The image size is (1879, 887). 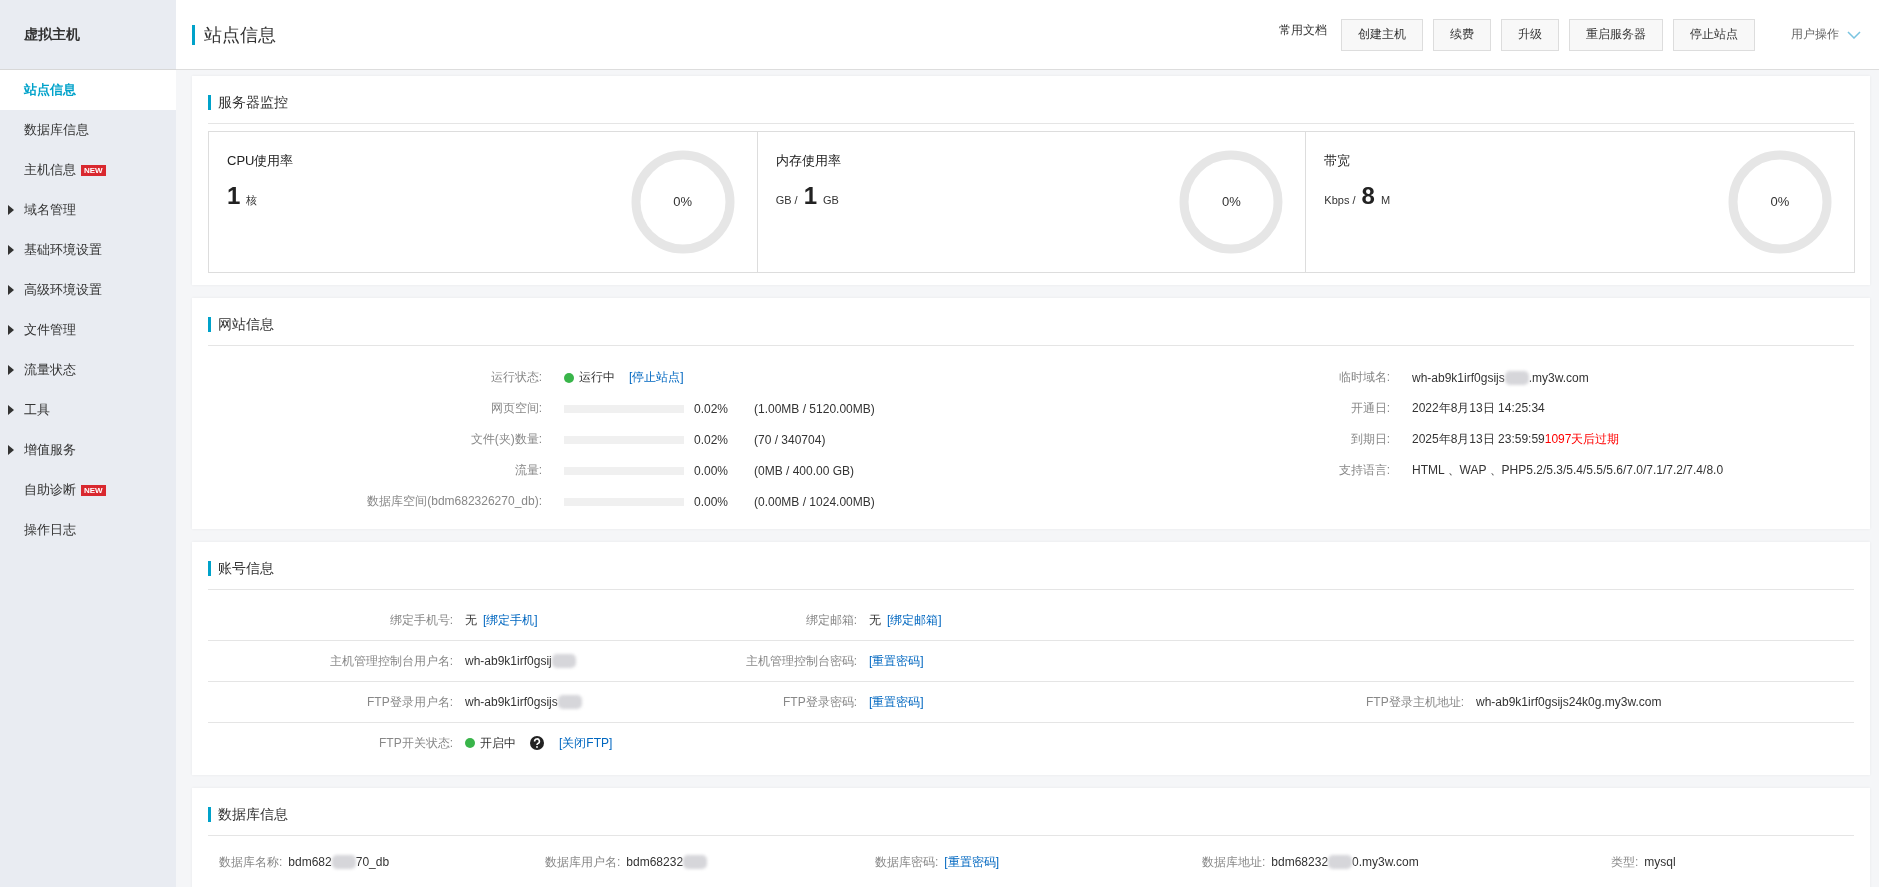 I want to click on value-text: 2025年8月13日 23:59:59, so click(x=1478, y=439).